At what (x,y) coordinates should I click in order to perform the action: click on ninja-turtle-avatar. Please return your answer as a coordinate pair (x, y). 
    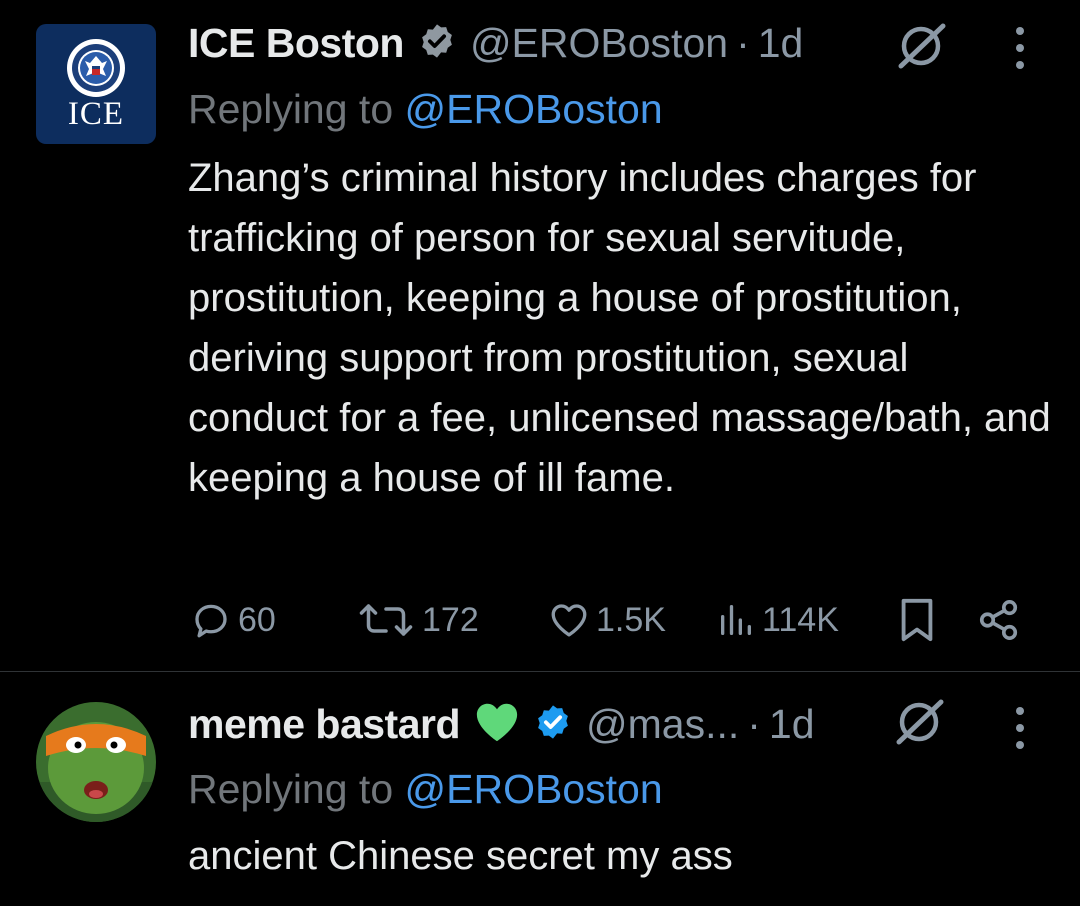
    Looking at the image, I should click on (96, 762).